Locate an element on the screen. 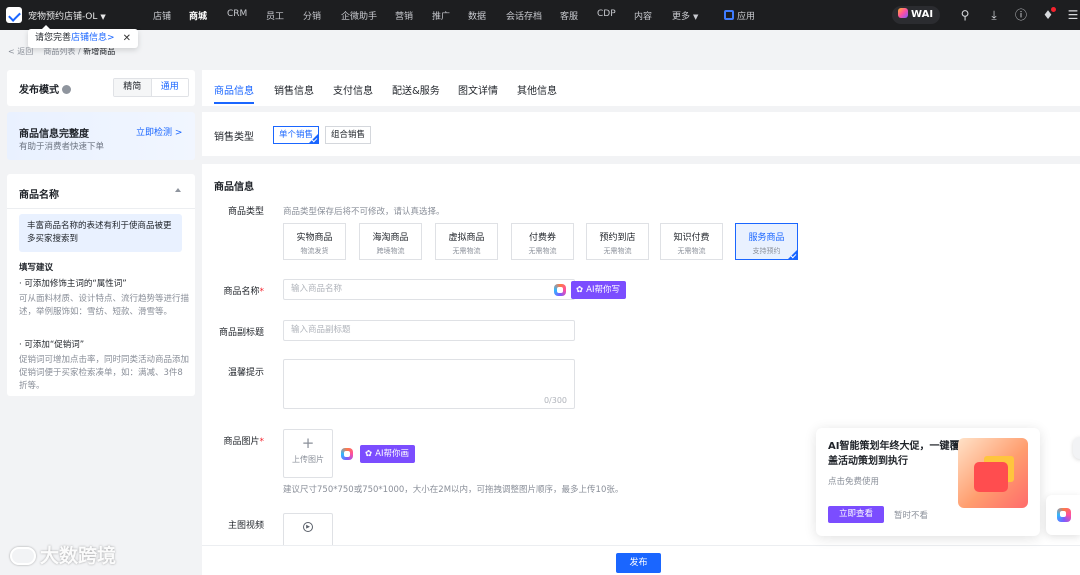 The width and height of the screenshot is (1080, 575). tab-product-info: 商品信息 is located at coordinates (234, 93).